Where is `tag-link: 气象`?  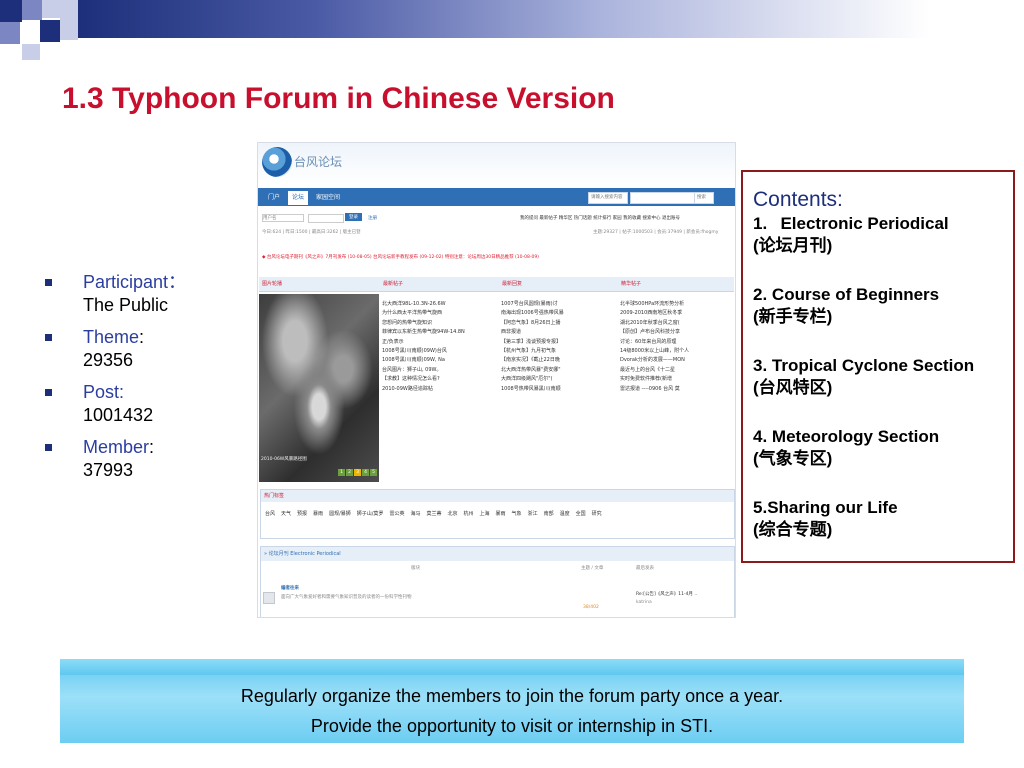 tag-link: 气象 is located at coordinates (517, 514).